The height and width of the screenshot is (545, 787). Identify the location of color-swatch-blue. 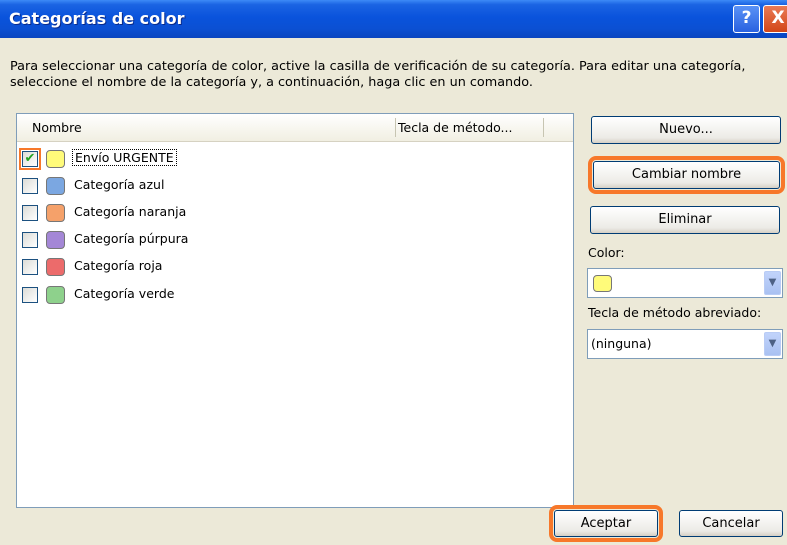
(55, 186).